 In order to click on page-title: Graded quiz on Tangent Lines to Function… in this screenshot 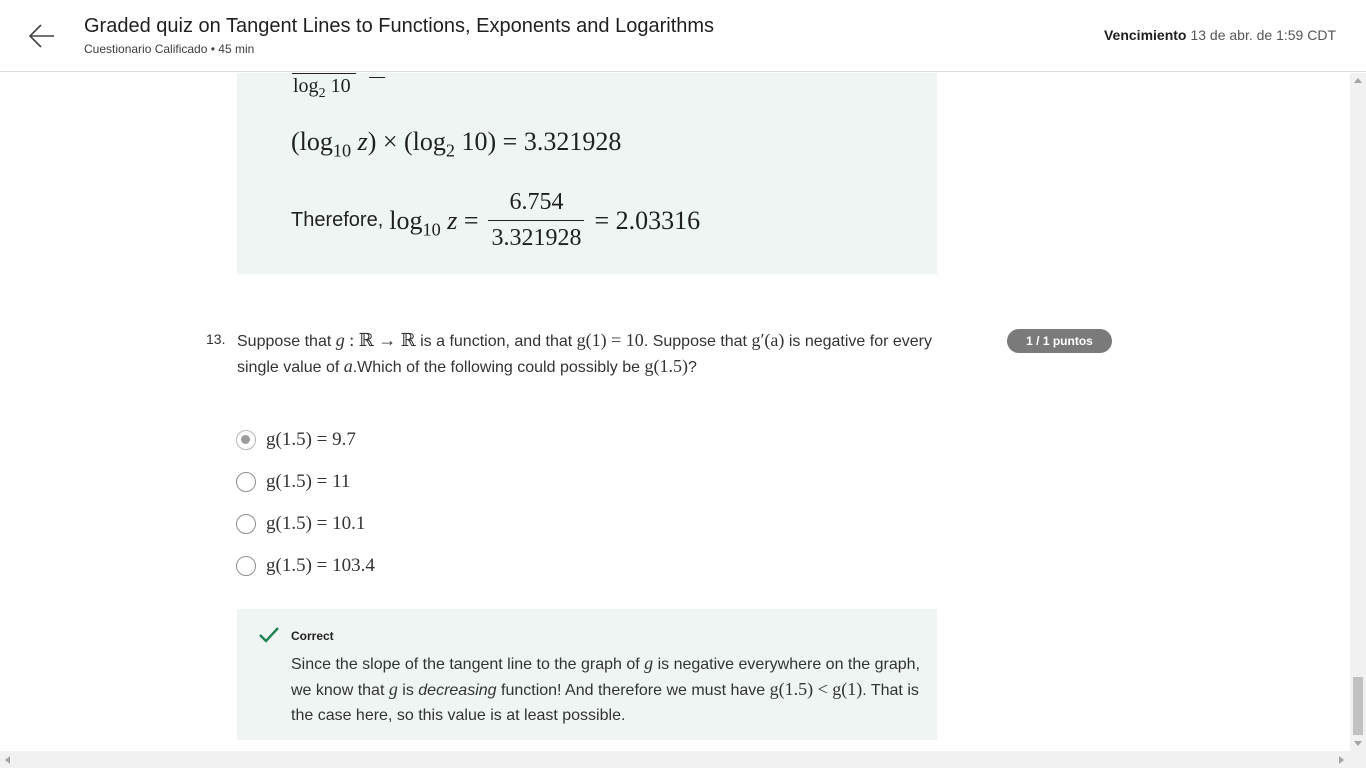, I will do `click(399, 26)`.